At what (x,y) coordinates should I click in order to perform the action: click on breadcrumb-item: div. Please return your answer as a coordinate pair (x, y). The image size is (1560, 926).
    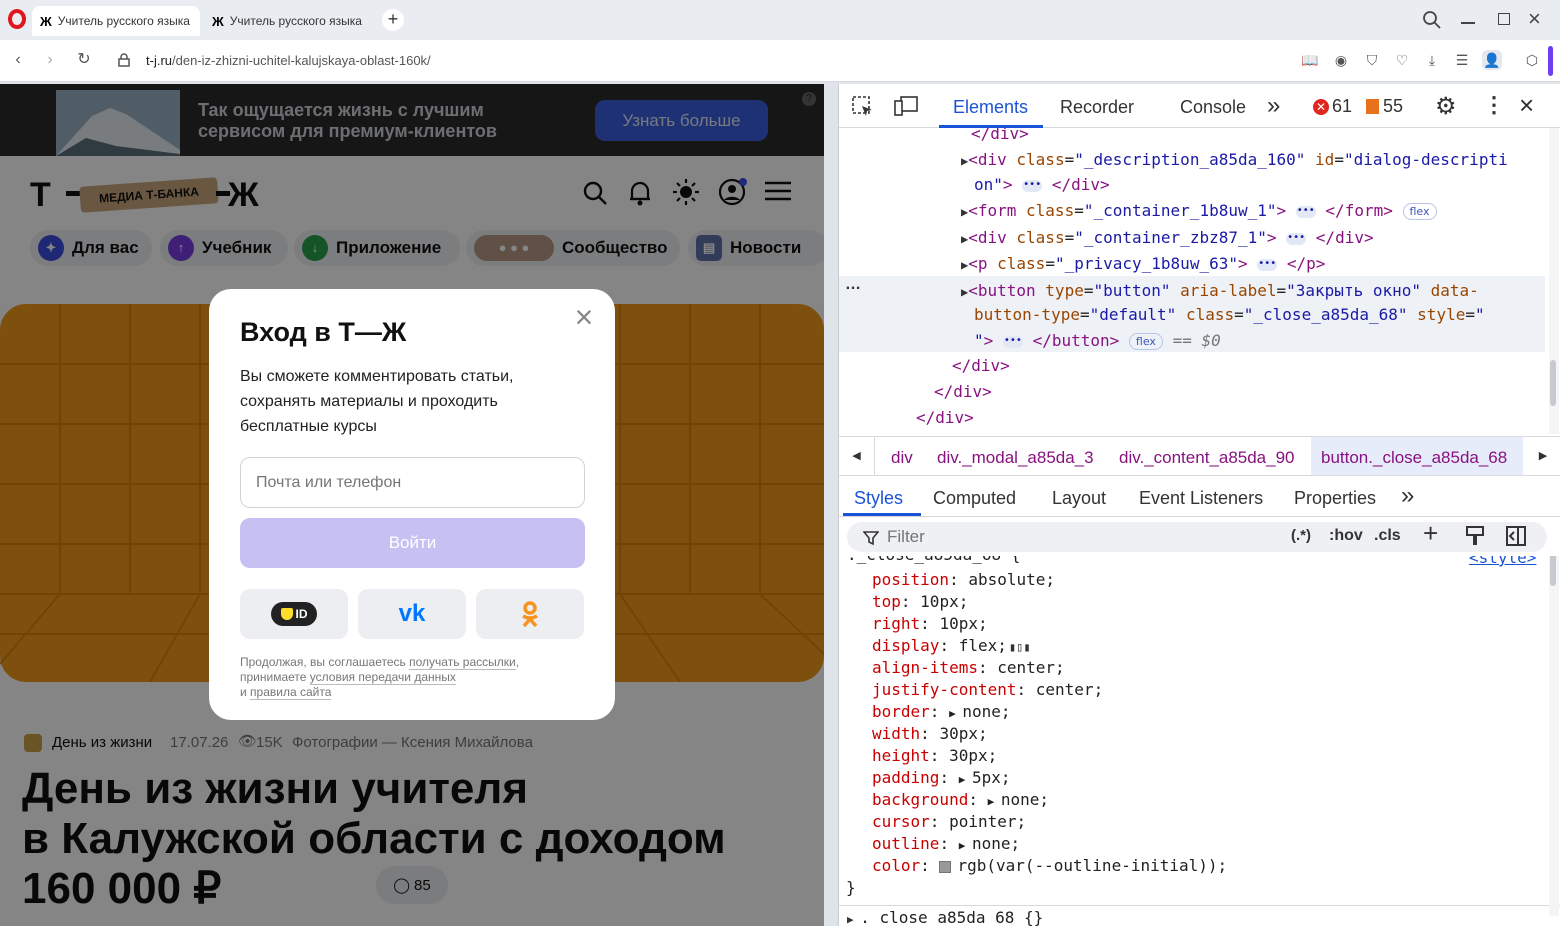
    Looking at the image, I should click on (902, 458).